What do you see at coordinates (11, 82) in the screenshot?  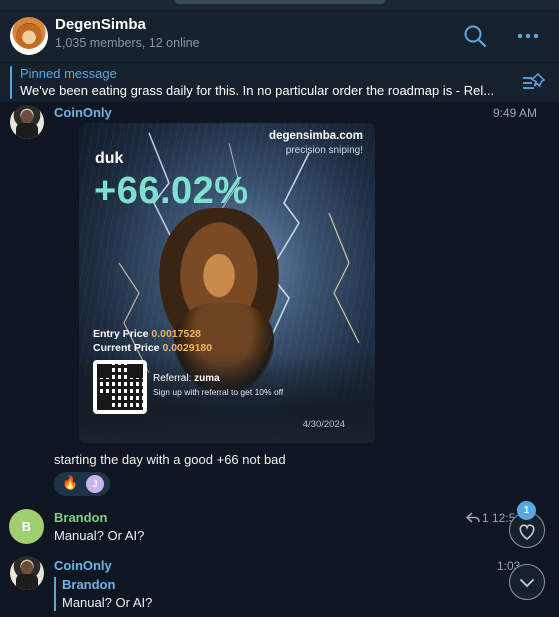 I see `pinned-accent-bar` at bounding box center [11, 82].